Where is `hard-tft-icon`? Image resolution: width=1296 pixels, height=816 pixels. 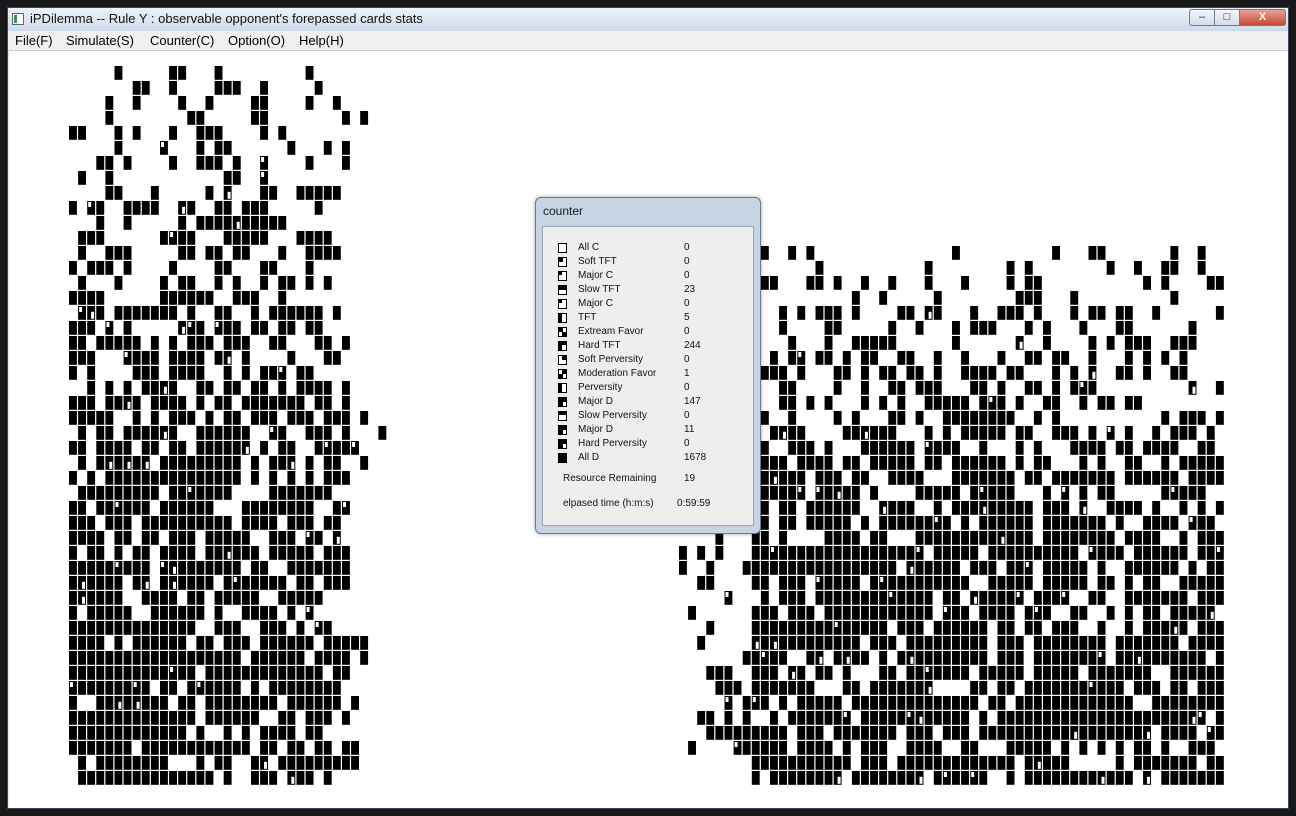
hard-tft-icon is located at coordinates (562, 346).